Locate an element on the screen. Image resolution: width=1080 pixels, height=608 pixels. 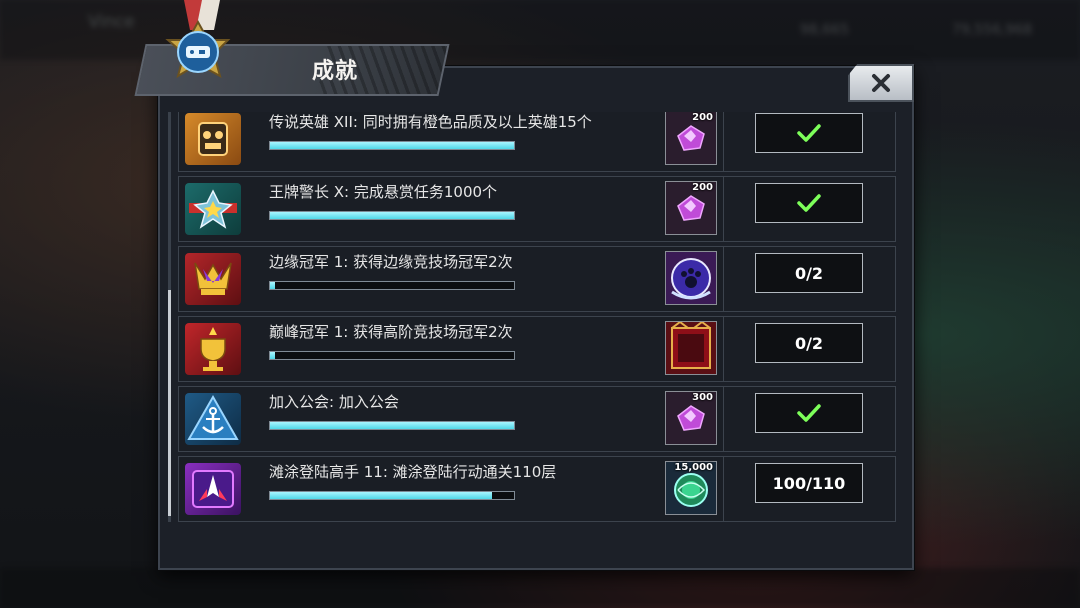
sheriff-badge-icon is located at coordinates (213, 209).